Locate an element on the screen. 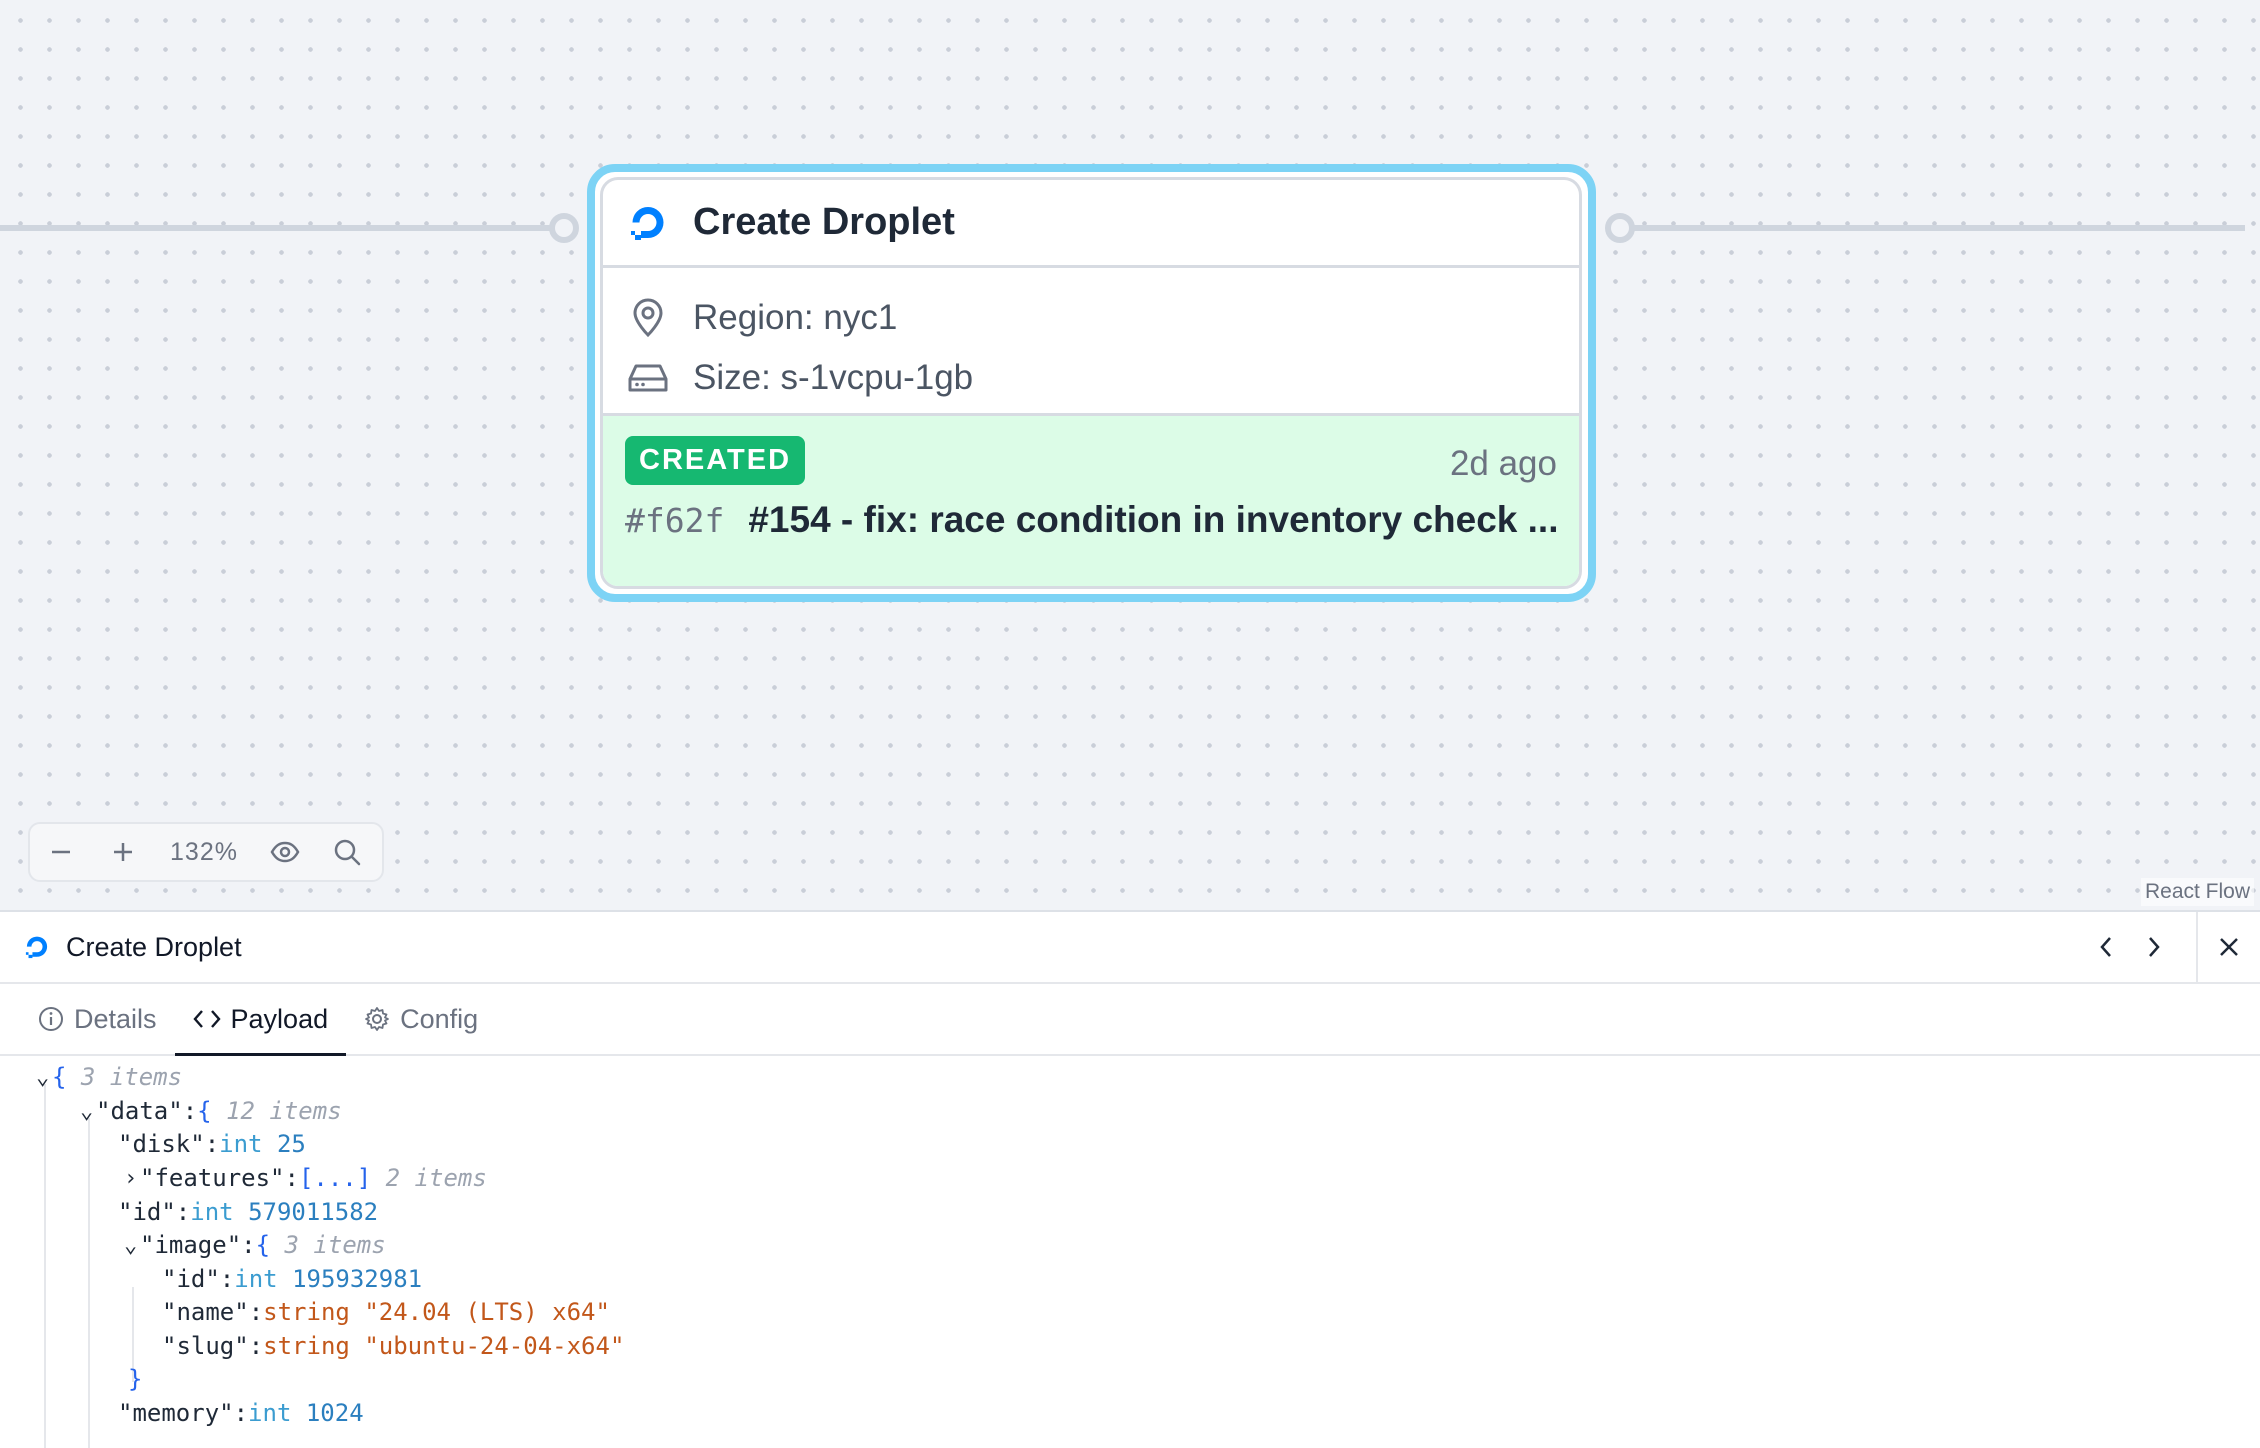  json-value: 579011582 is located at coordinates (313, 1212).